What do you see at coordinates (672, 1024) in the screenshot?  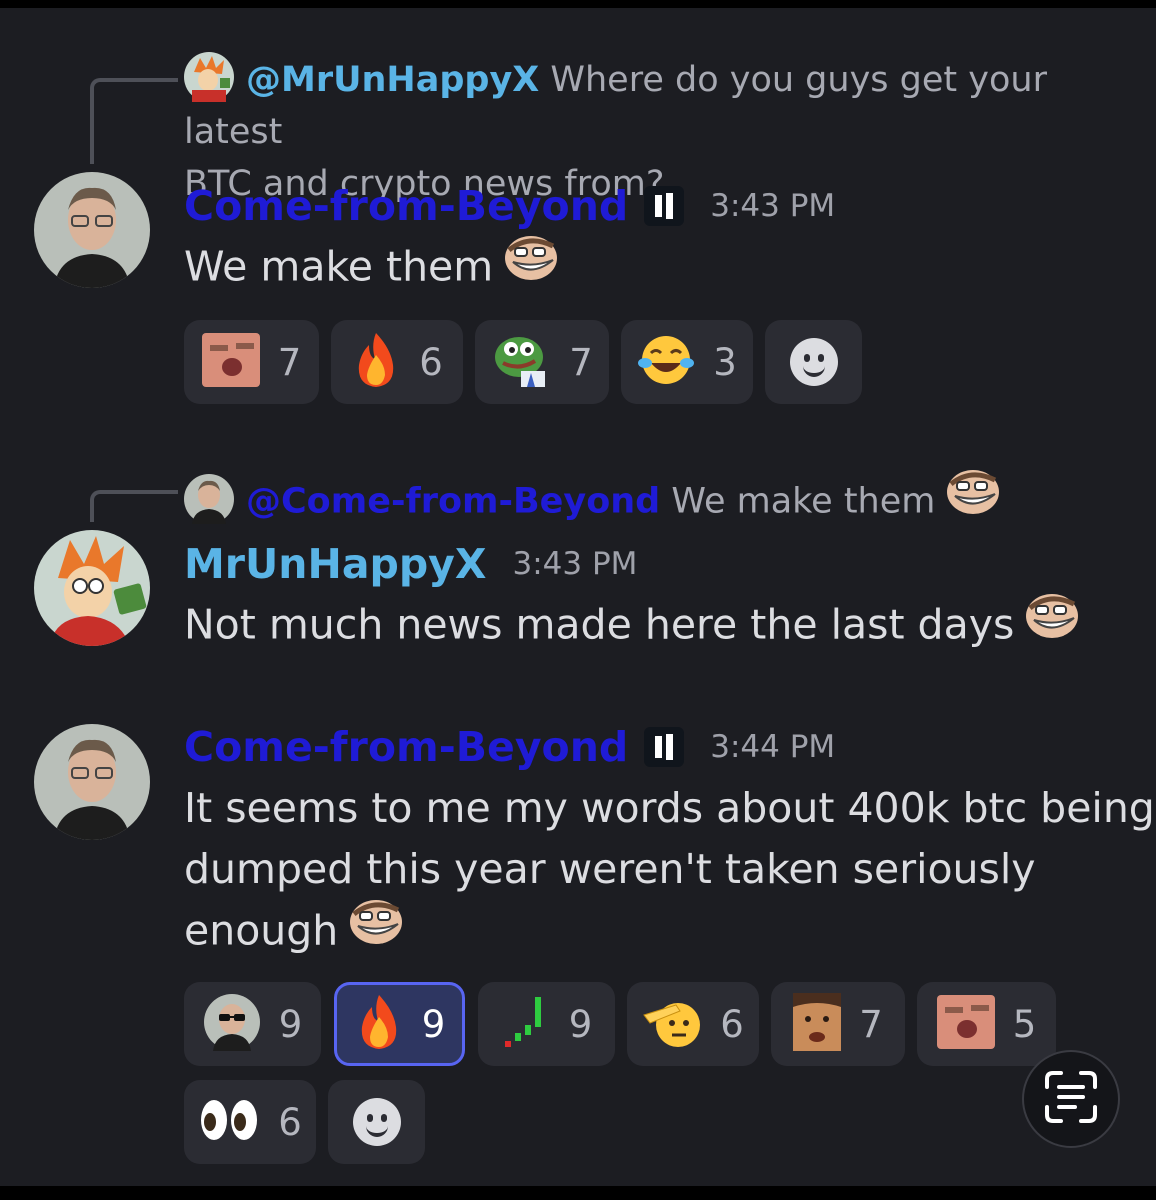 I see `saluting-face-icon` at bounding box center [672, 1024].